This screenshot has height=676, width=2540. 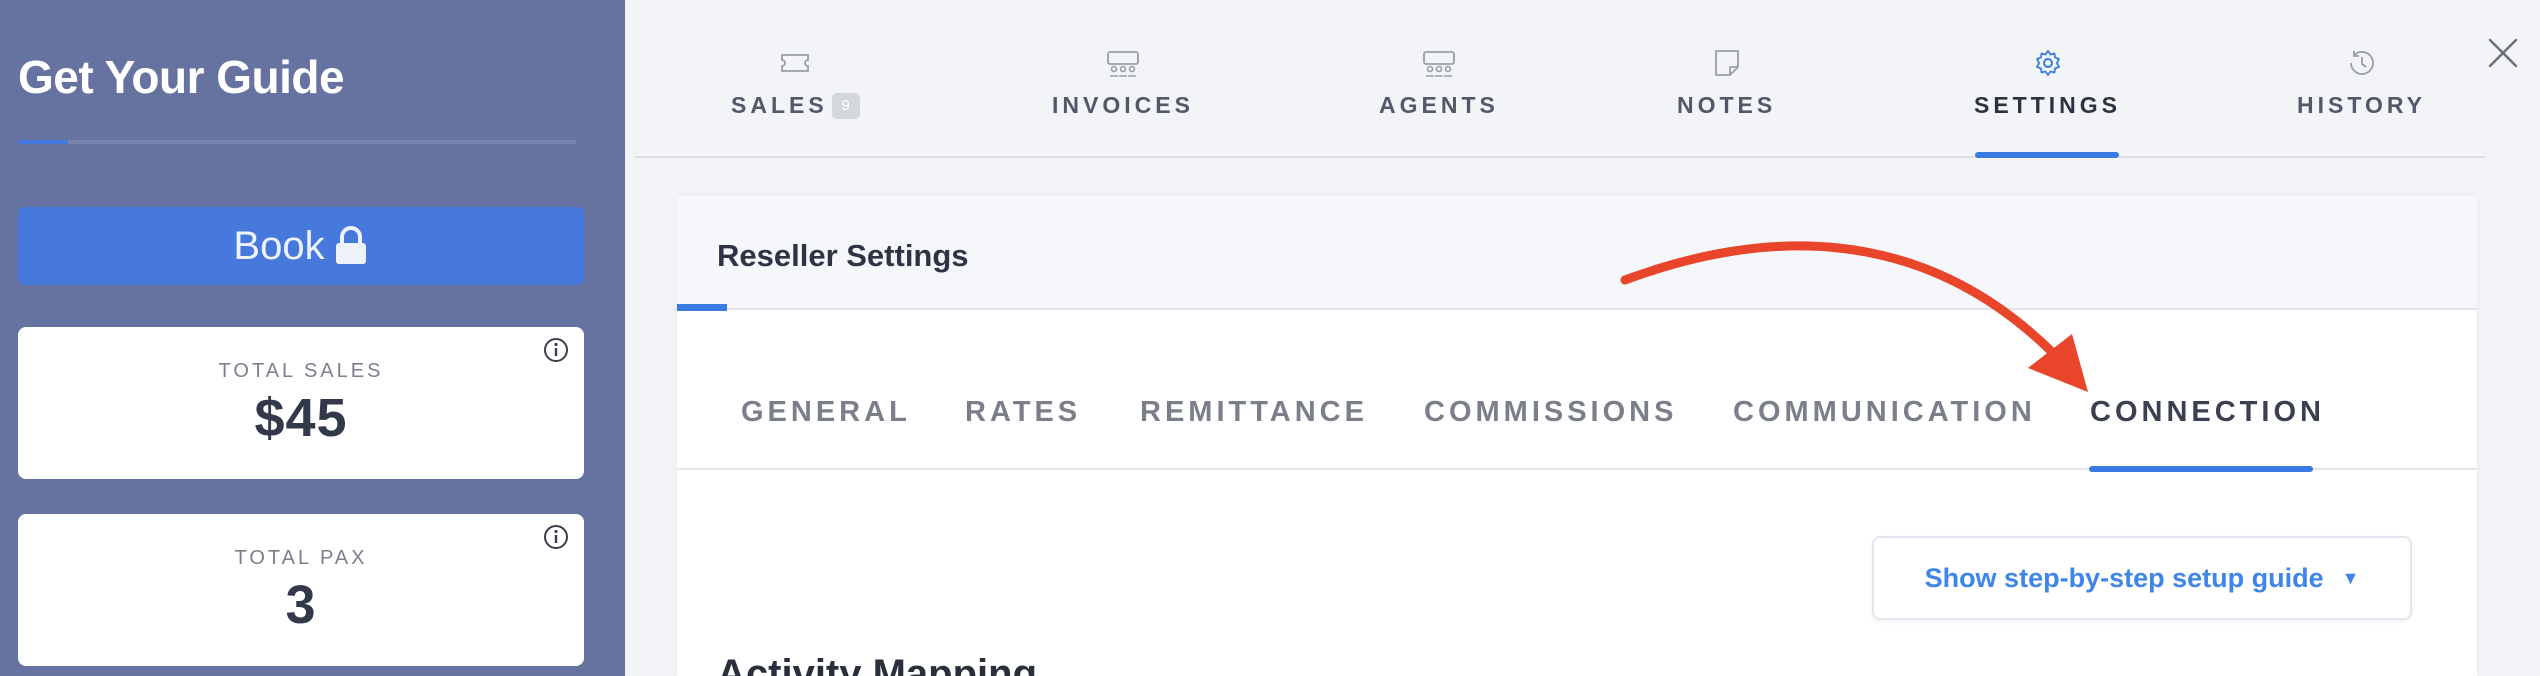 I want to click on brand-title: Get Your Guide, so click(x=181, y=77).